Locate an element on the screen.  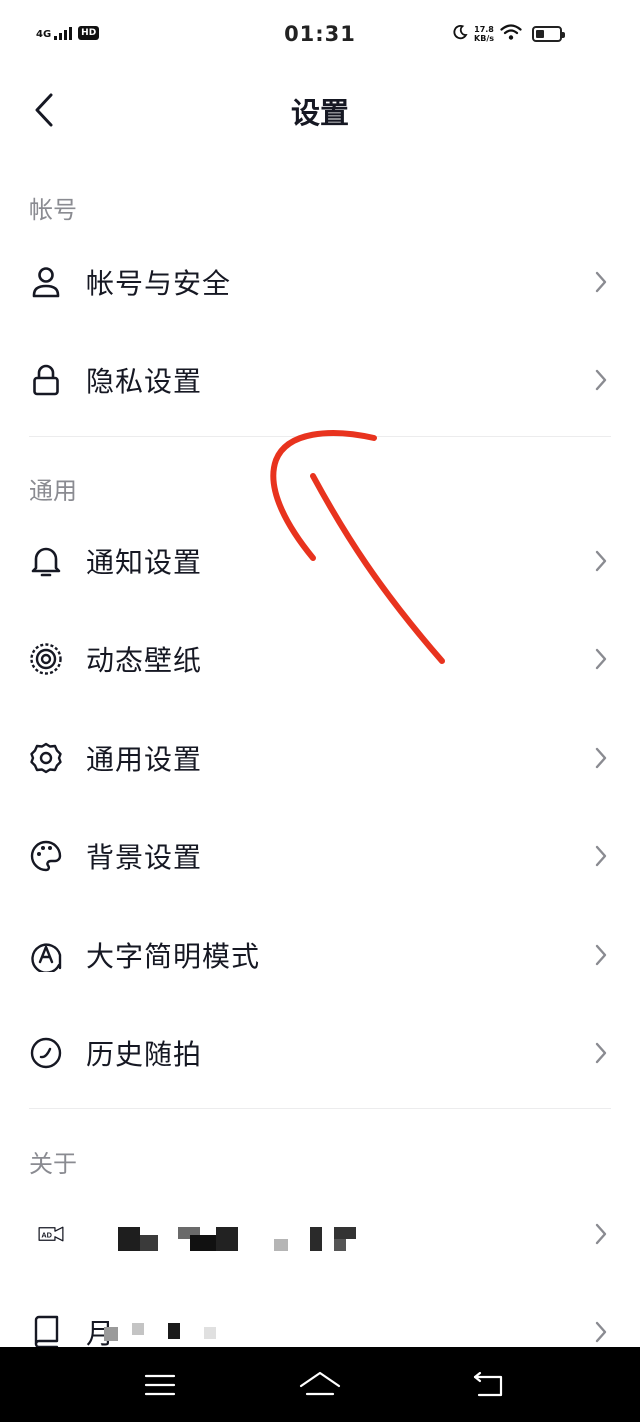
row-label: 历史随拍 is located at coordinates (144, 1054).